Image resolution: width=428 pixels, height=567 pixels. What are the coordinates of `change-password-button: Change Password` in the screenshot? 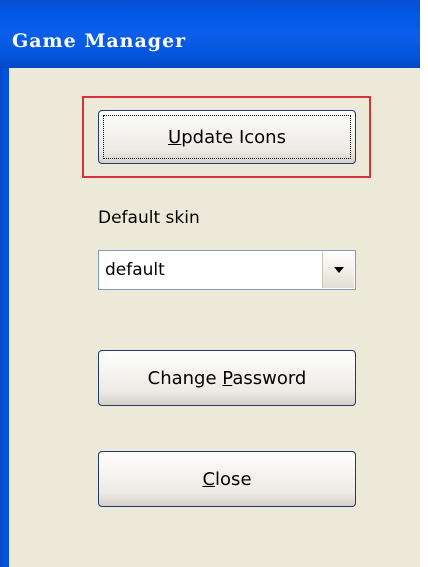 It's located at (227, 378).